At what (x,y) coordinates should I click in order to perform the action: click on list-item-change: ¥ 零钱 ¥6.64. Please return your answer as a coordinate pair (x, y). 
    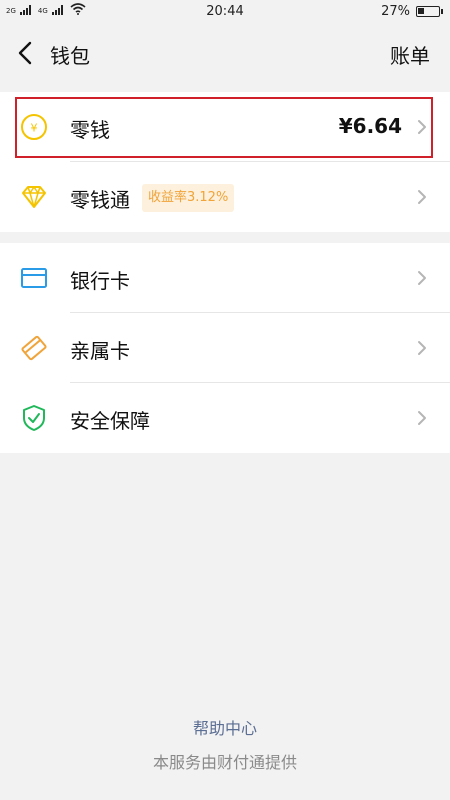
    Looking at the image, I should click on (225, 127).